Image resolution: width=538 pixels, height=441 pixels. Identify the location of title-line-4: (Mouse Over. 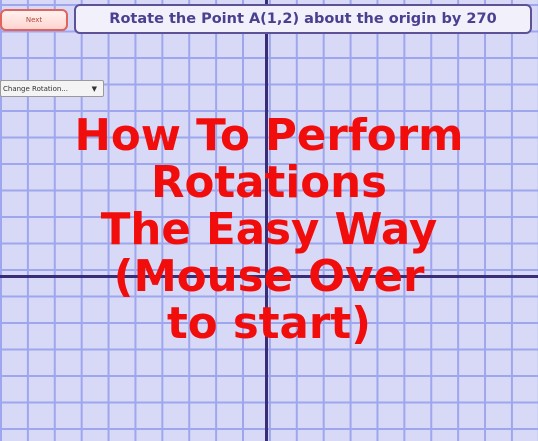
(269, 277).